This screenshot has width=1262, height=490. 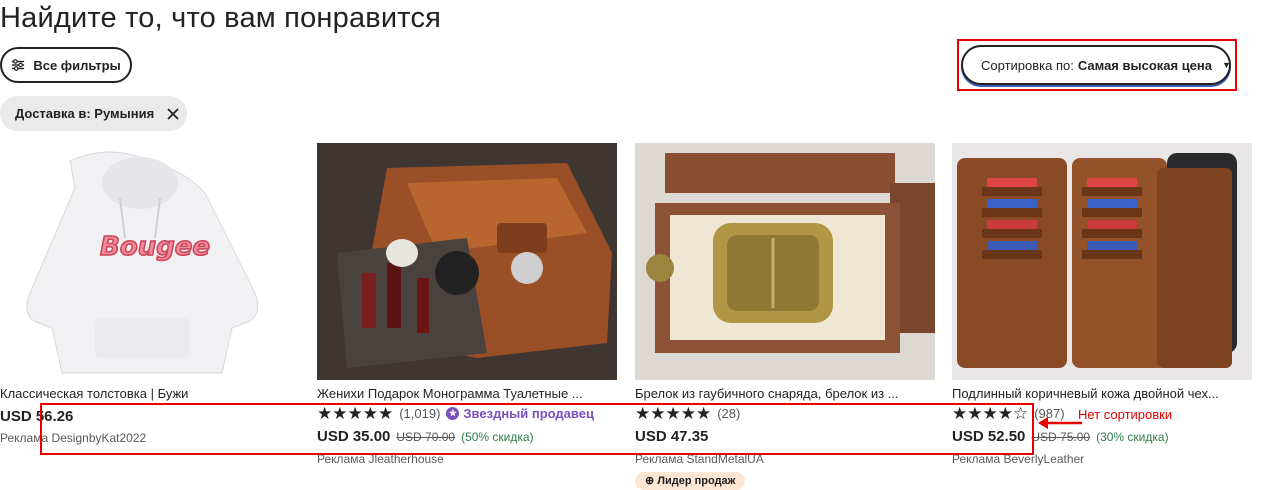 I want to click on sort-dropdown: Сортировка по: Самая высокая цена ▼, so click(x=1096, y=65).